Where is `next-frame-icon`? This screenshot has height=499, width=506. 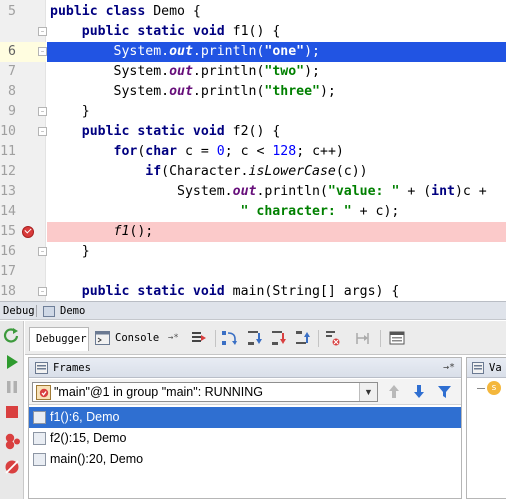 next-frame-icon is located at coordinates (419, 391).